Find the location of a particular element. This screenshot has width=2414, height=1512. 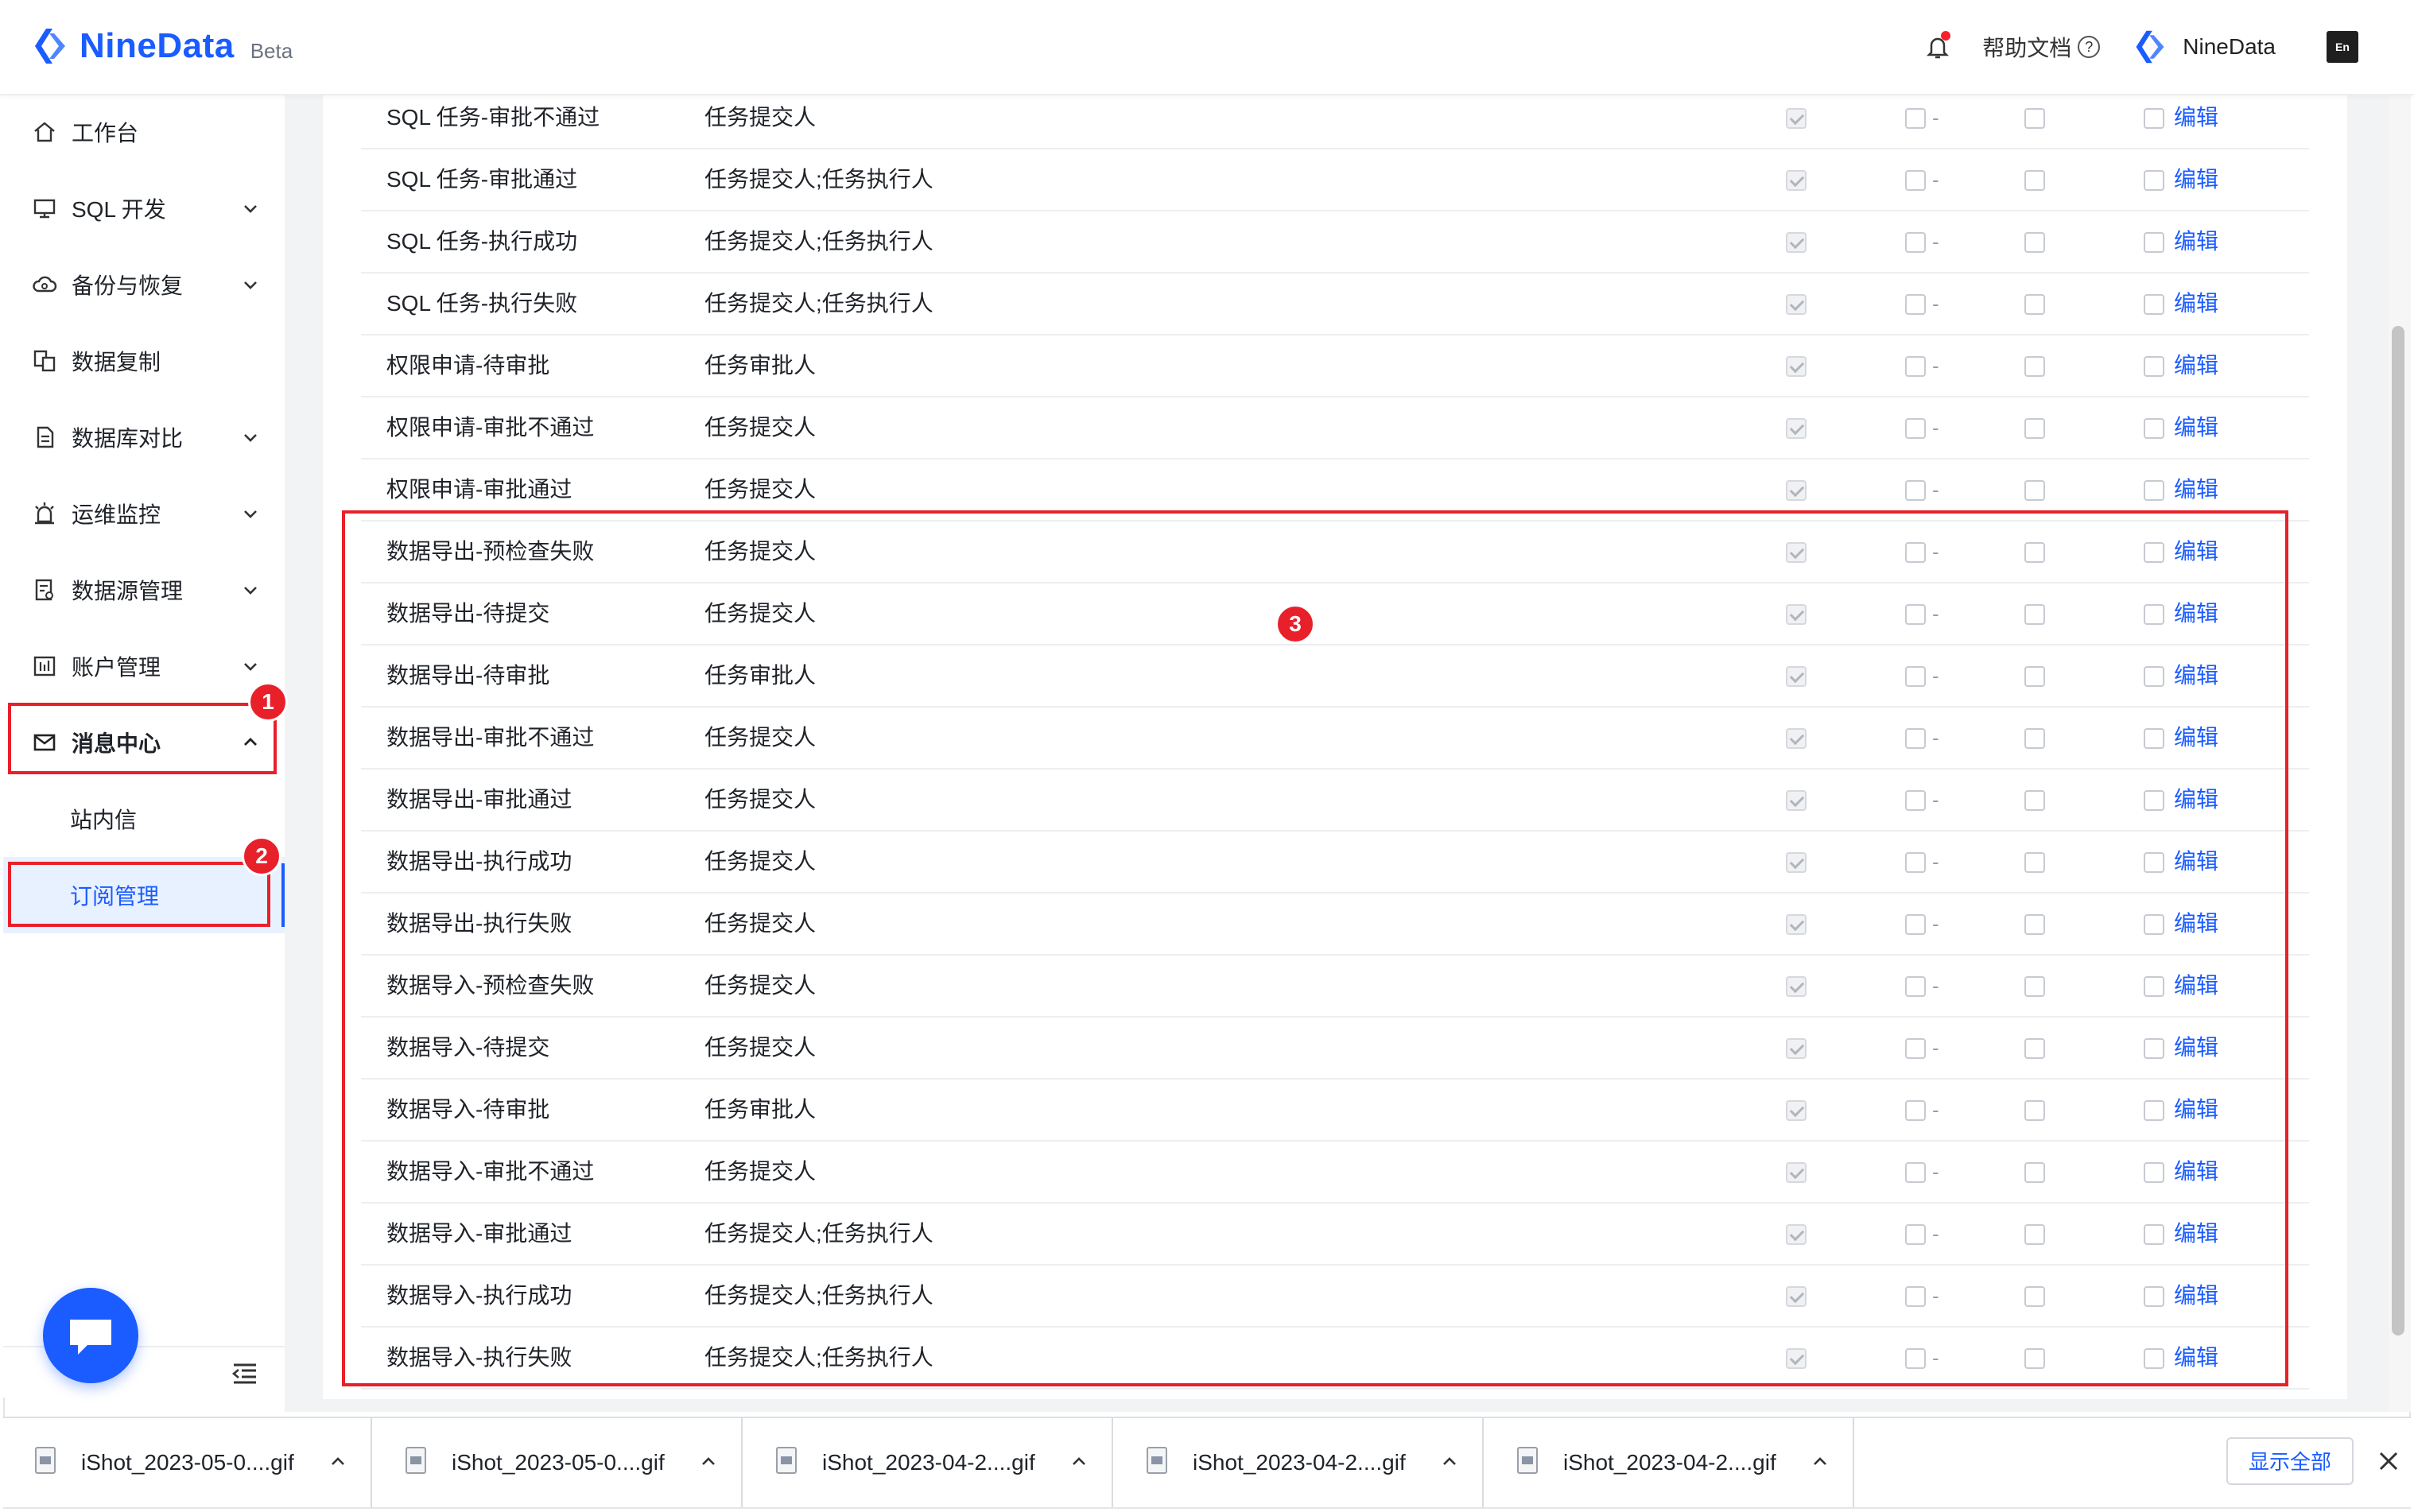

sidebar-subitem-inbox: 站内信 is located at coordinates (144, 819).